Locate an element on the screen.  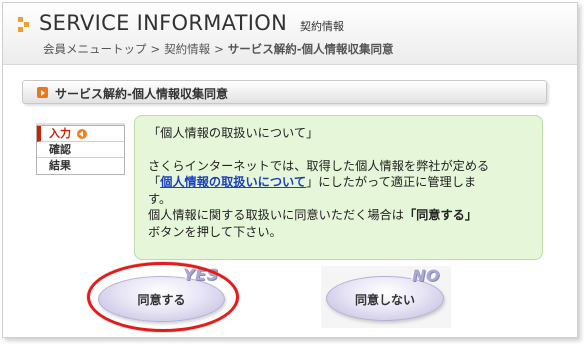
brand-dots-icon is located at coordinates (25, 25).